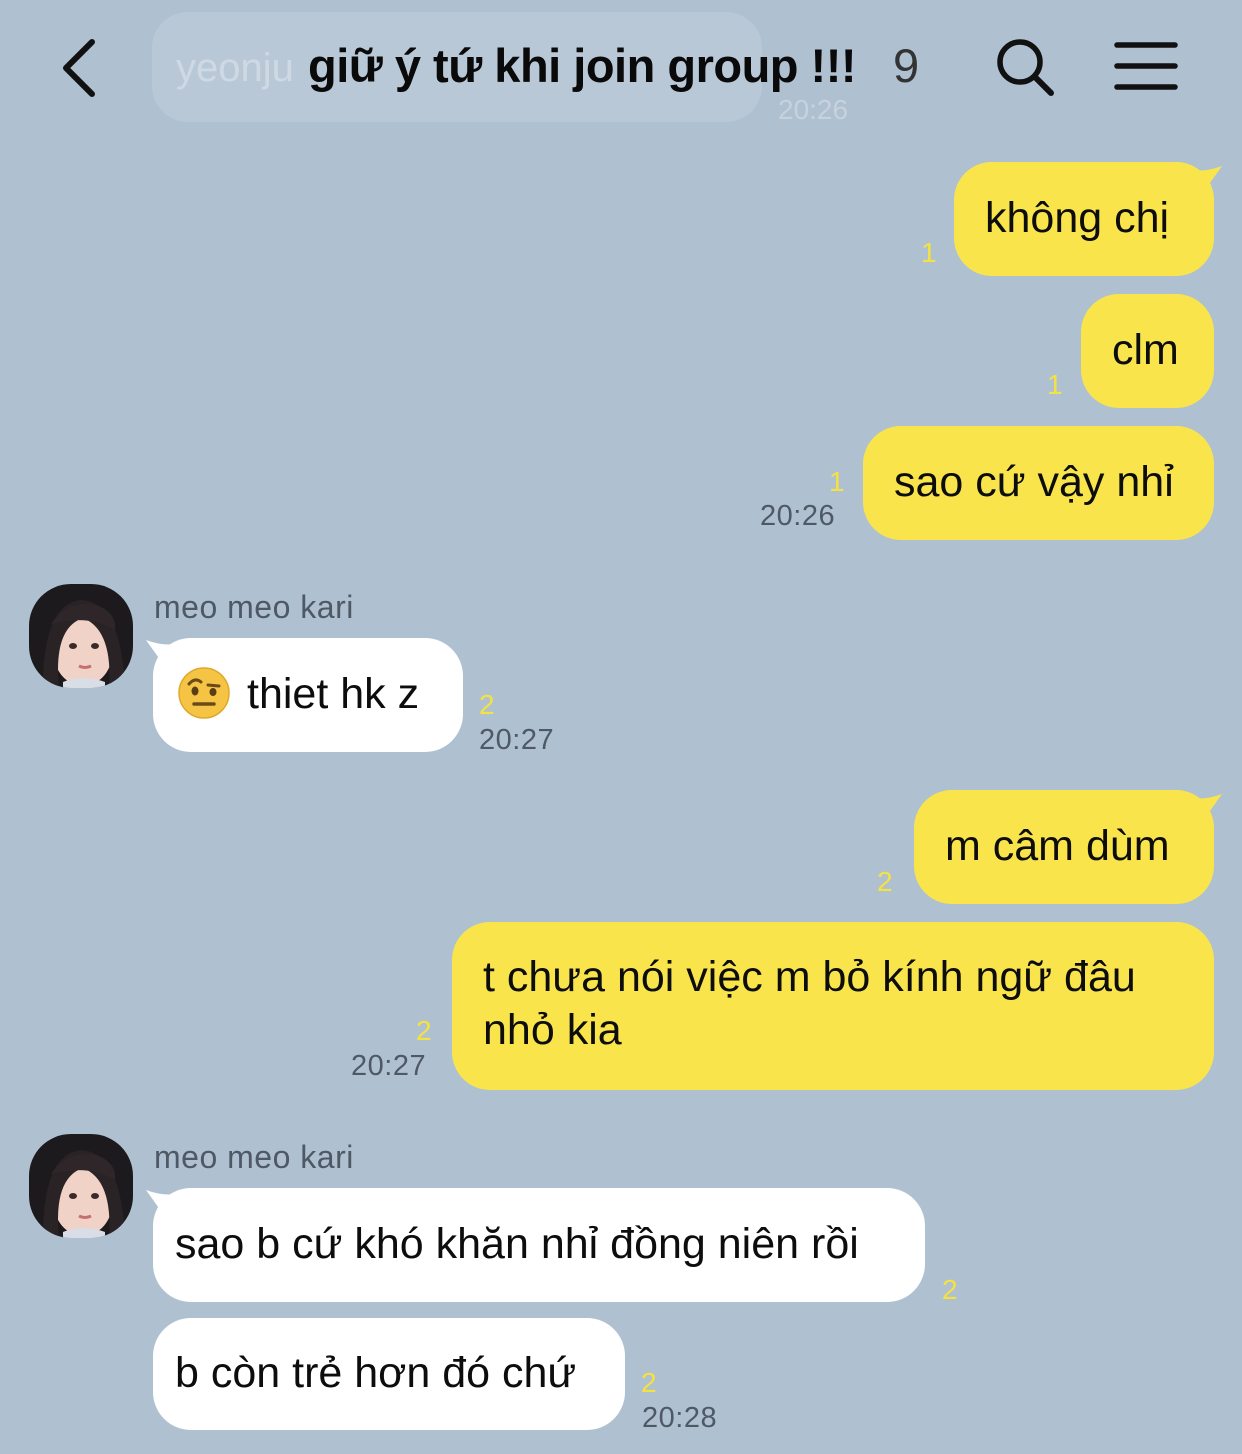 This screenshot has width=1242, height=1454. I want to click on message-text: thiet hk z, so click(333, 694).